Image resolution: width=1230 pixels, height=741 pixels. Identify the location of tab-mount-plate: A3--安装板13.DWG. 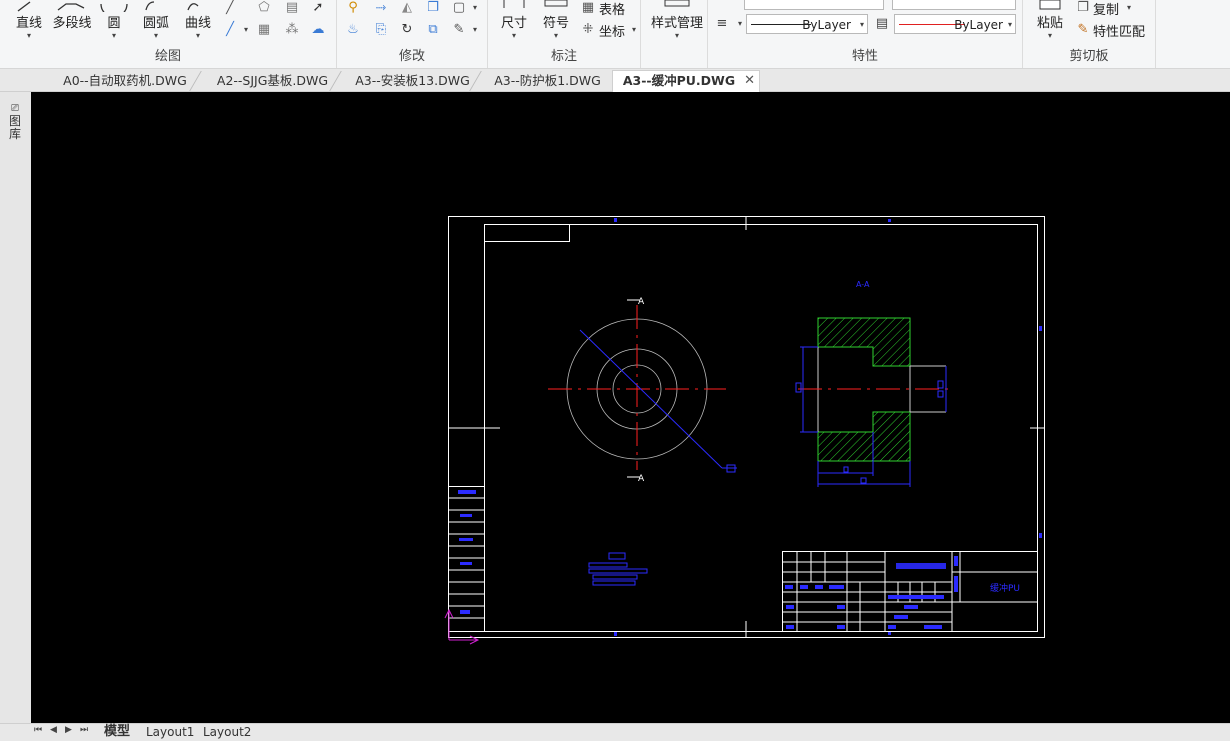
(412, 81).